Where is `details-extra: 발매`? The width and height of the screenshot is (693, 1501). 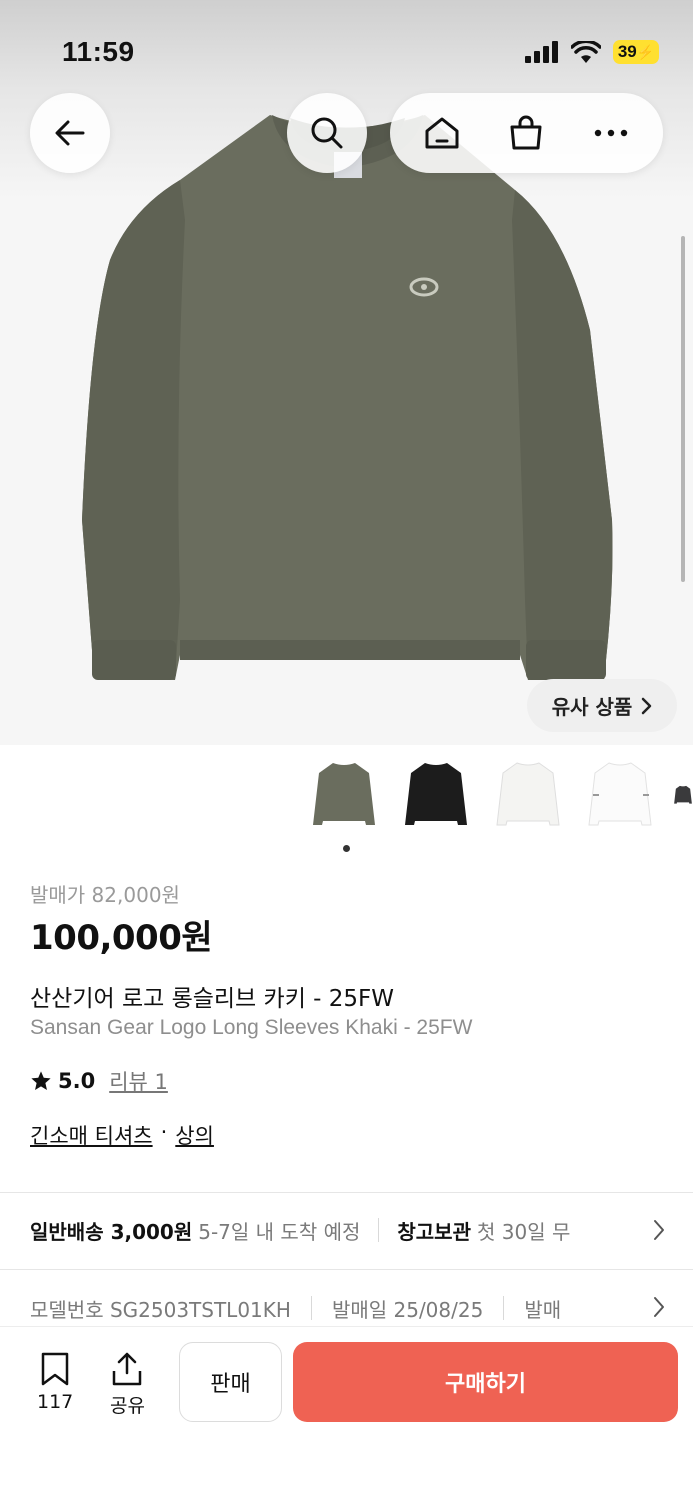
details-extra: 발매 is located at coordinates (543, 1309).